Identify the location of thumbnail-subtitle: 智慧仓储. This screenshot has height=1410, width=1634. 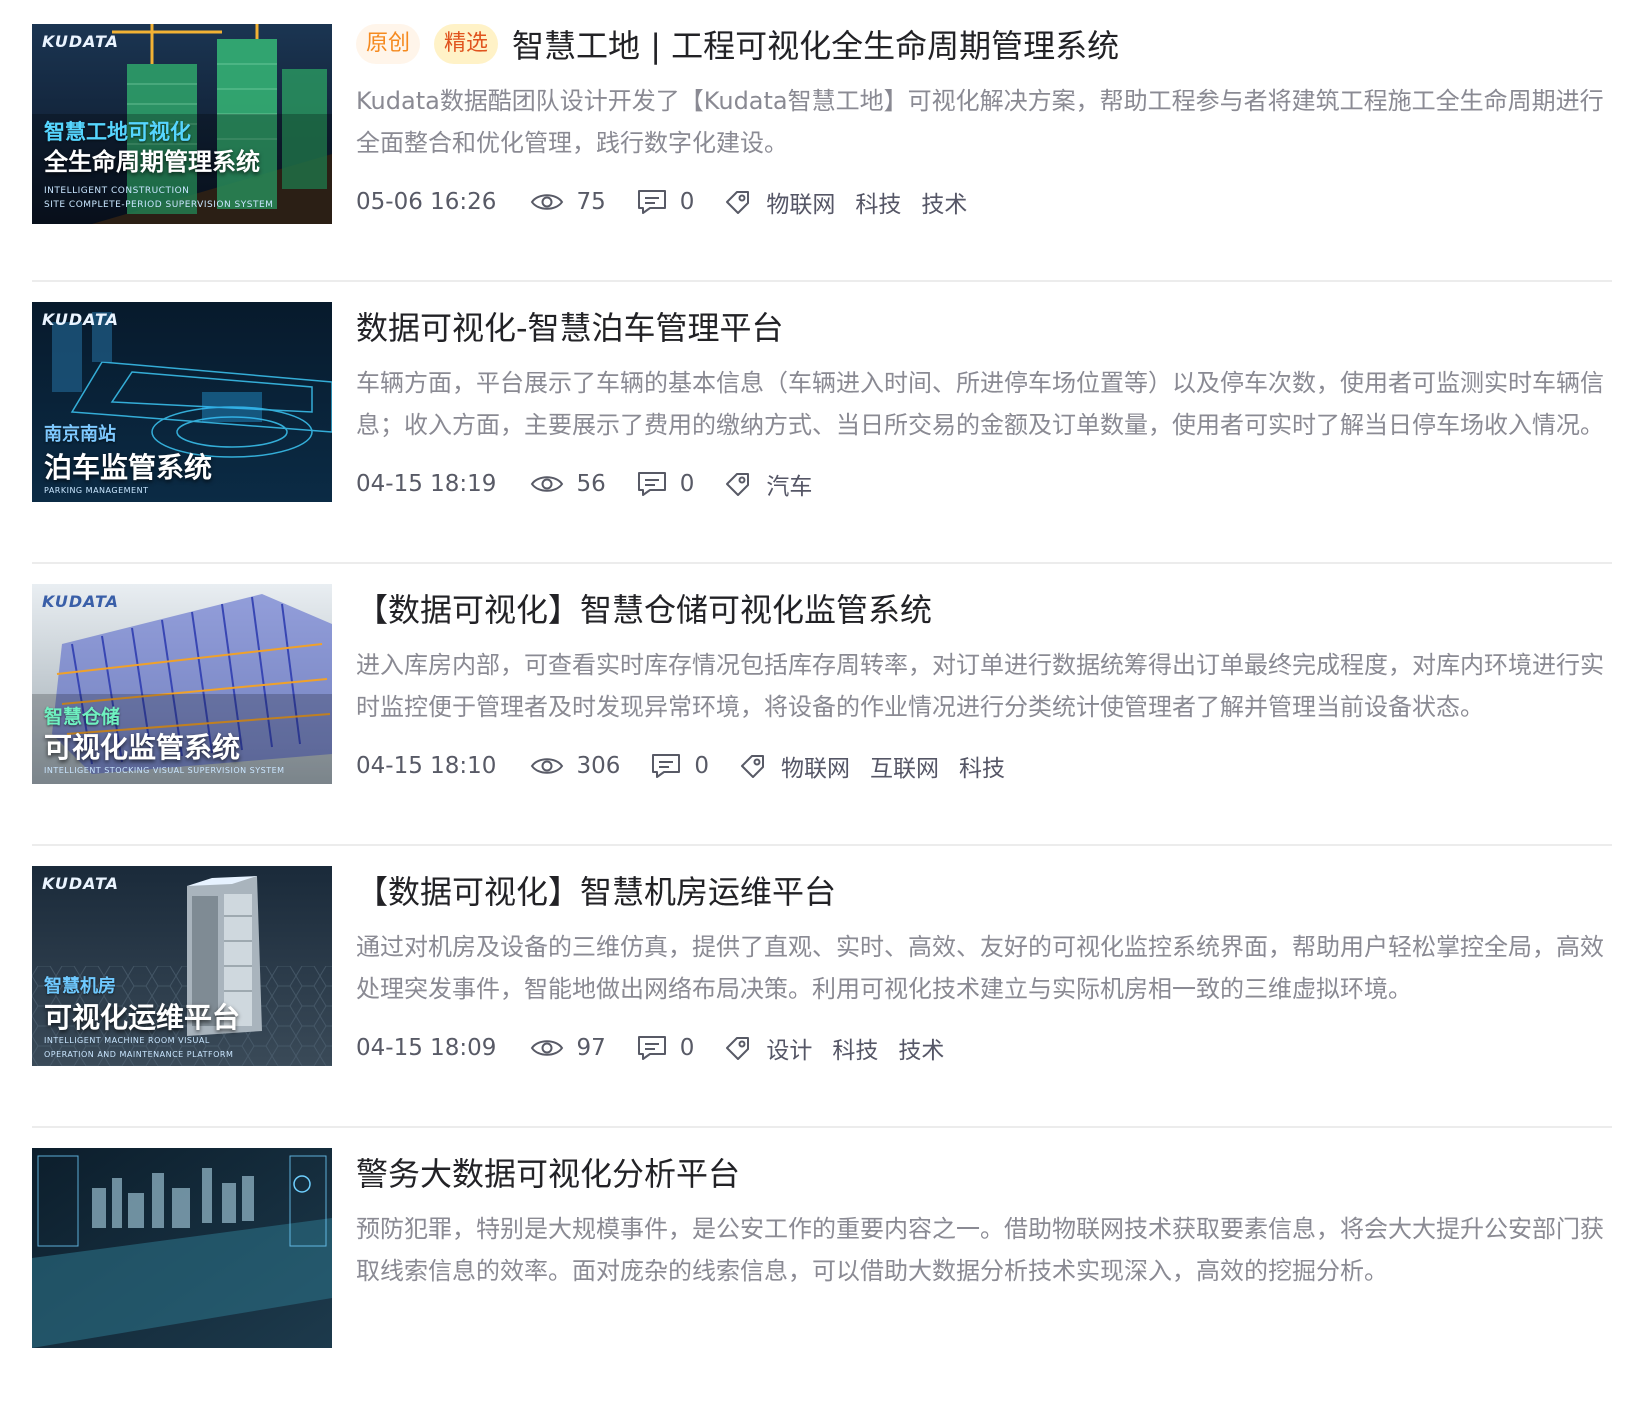
(82, 717).